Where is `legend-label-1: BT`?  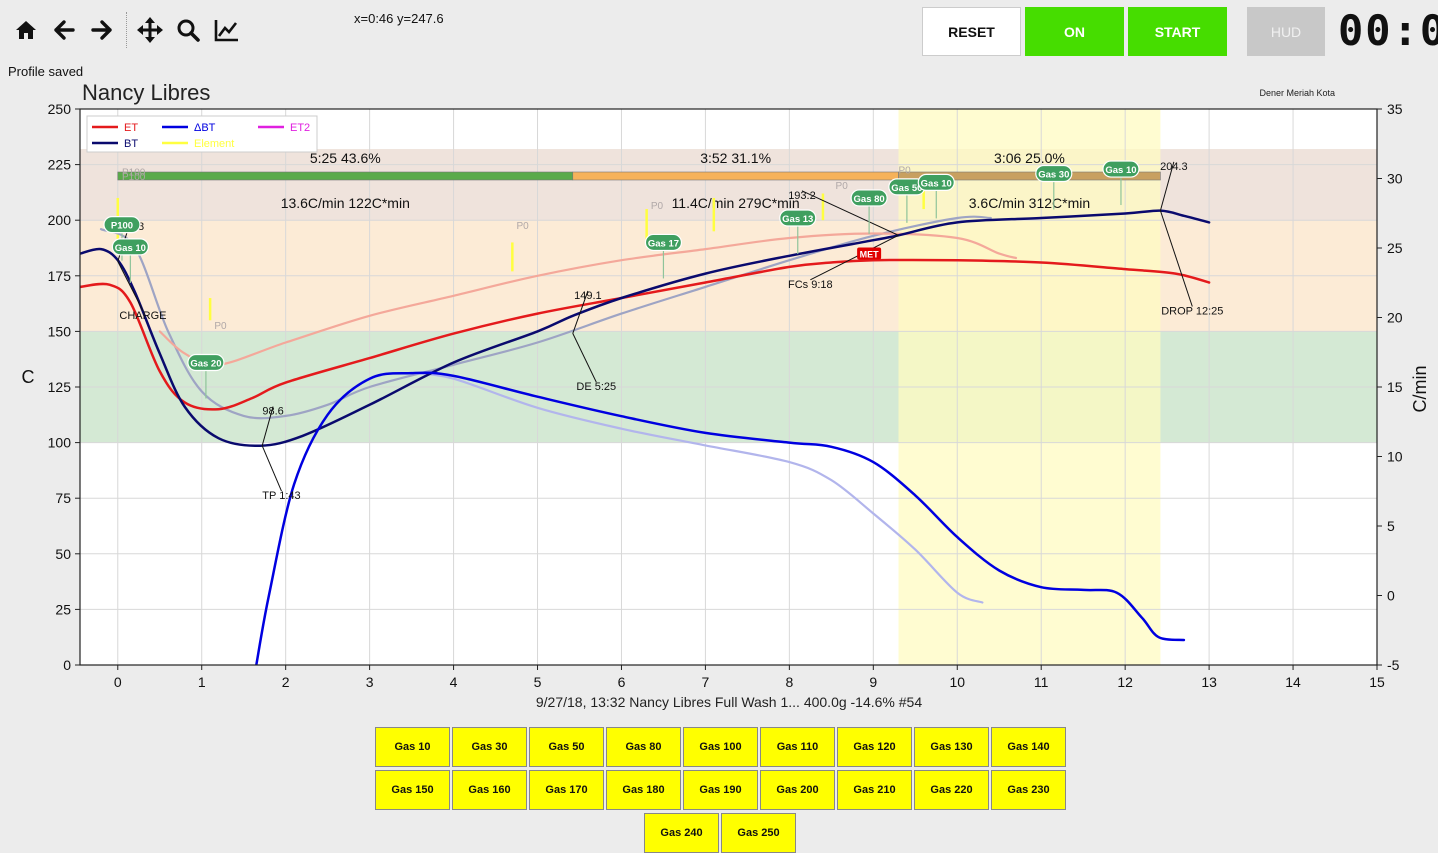
legend-label-1: BT is located at coordinates (131, 144).